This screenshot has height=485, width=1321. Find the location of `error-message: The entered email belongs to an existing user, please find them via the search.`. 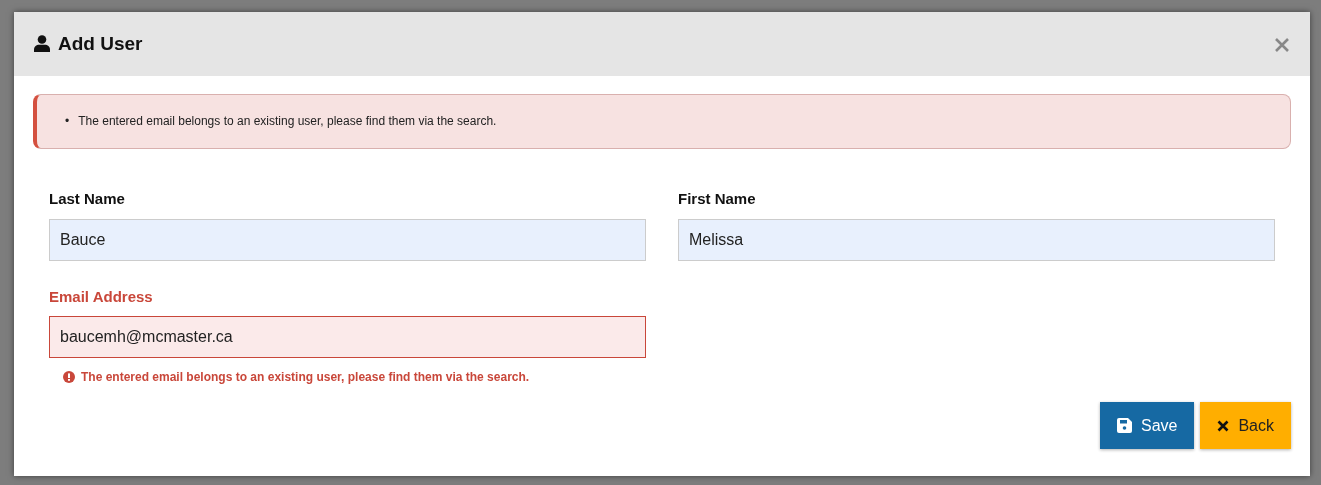

error-message: The entered email belongs to an existing user, please find them via the search. is located at coordinates (287, 121).